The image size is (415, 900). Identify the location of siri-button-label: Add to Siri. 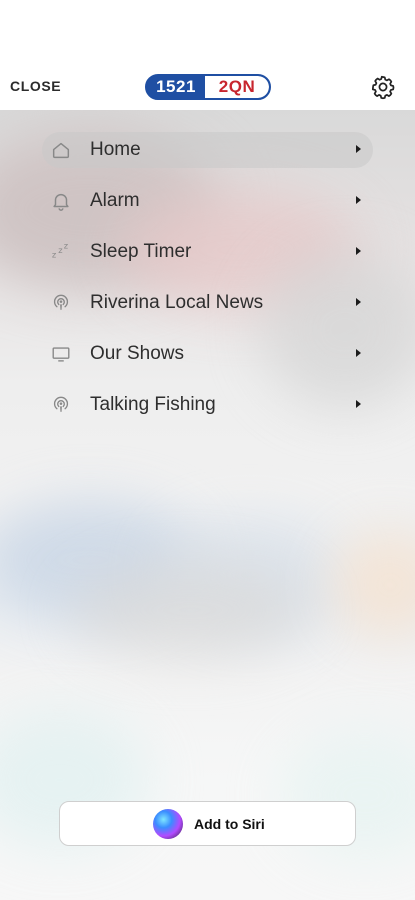
(229, 824).